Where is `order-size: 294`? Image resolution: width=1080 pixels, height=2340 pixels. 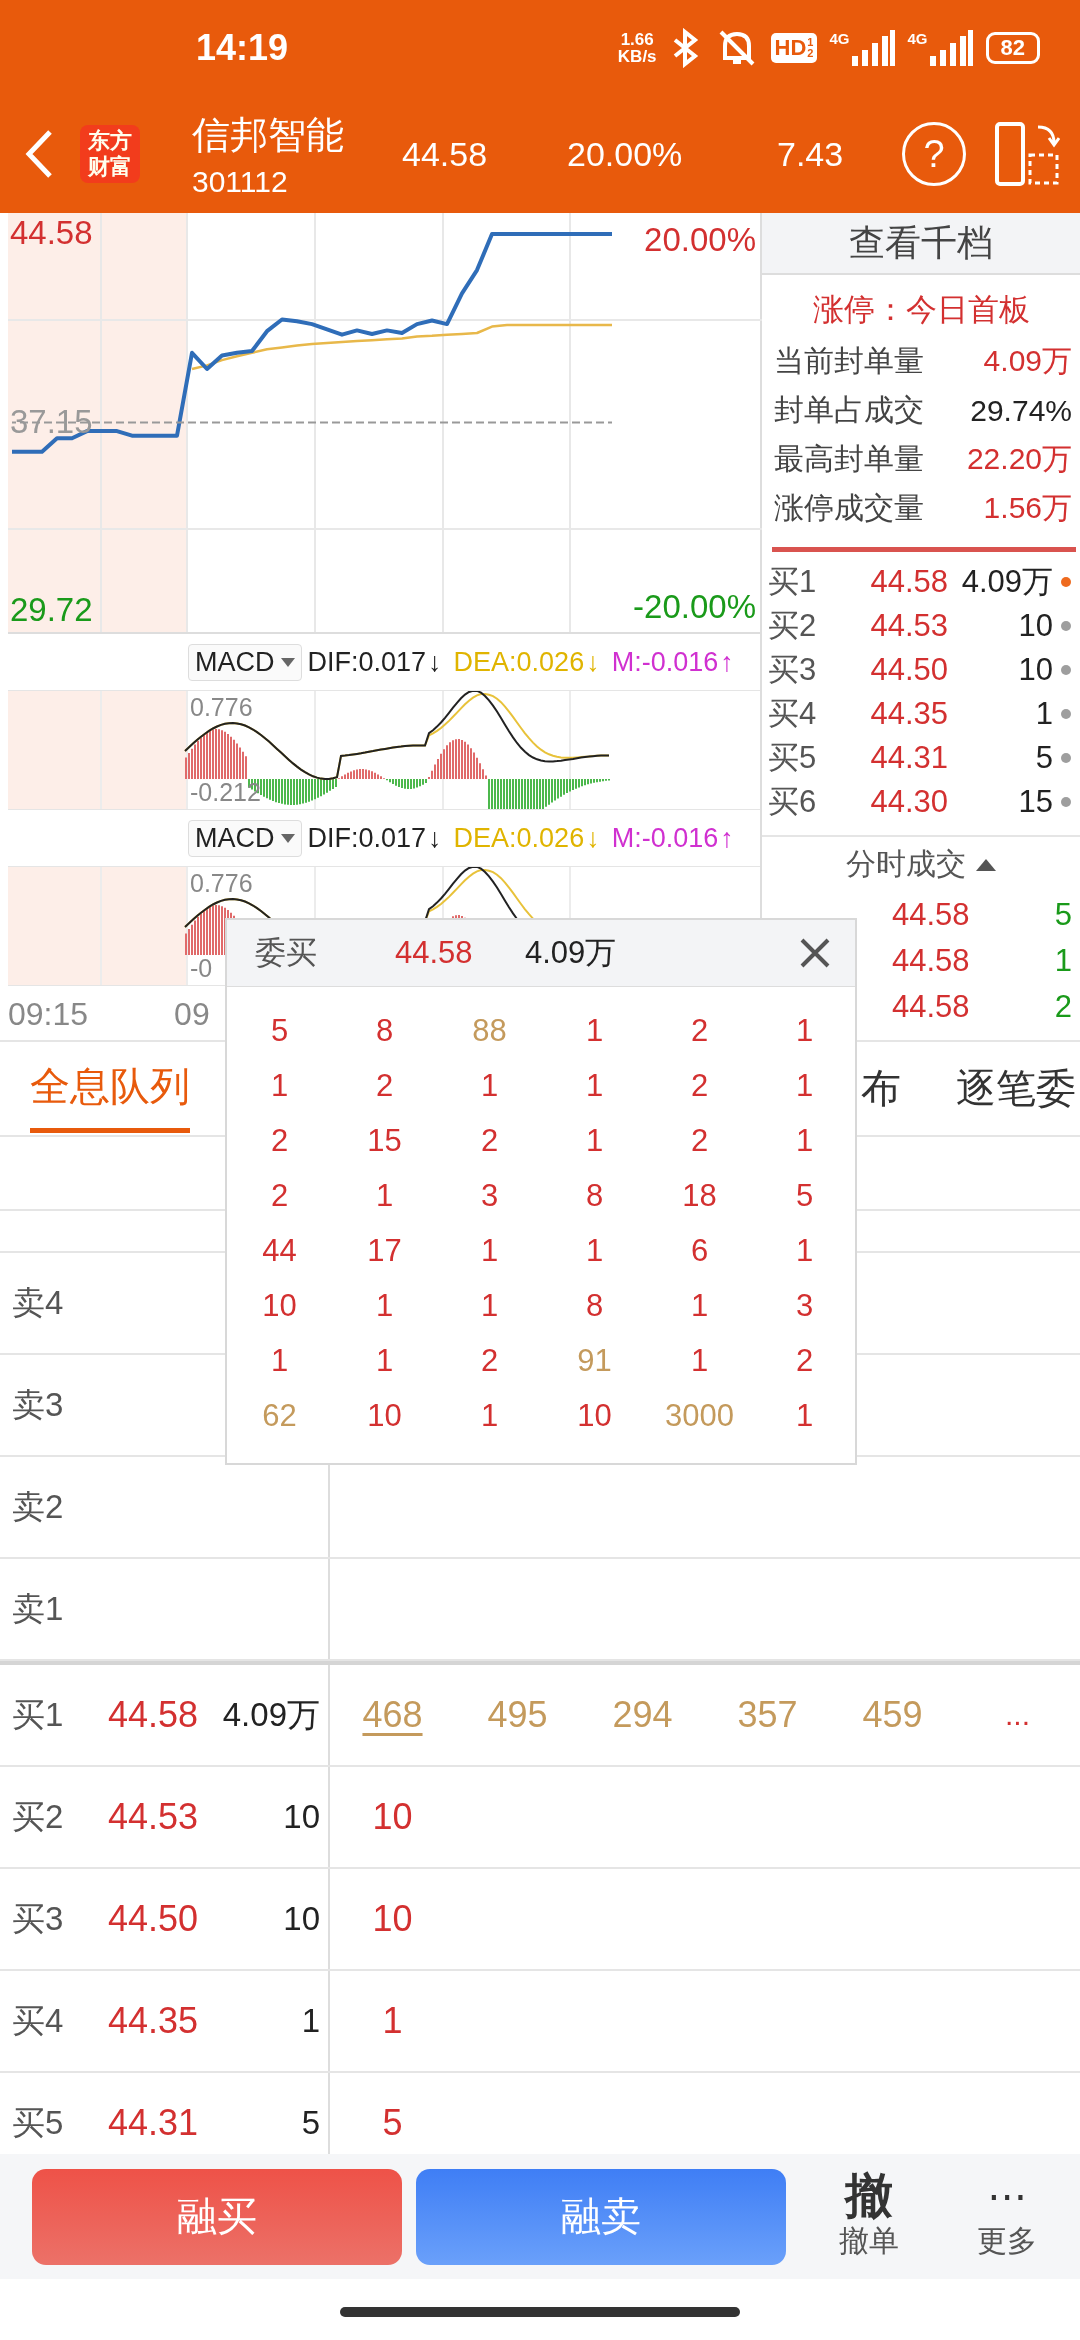 order-size: 294 is located at coordinates (642, 1715).